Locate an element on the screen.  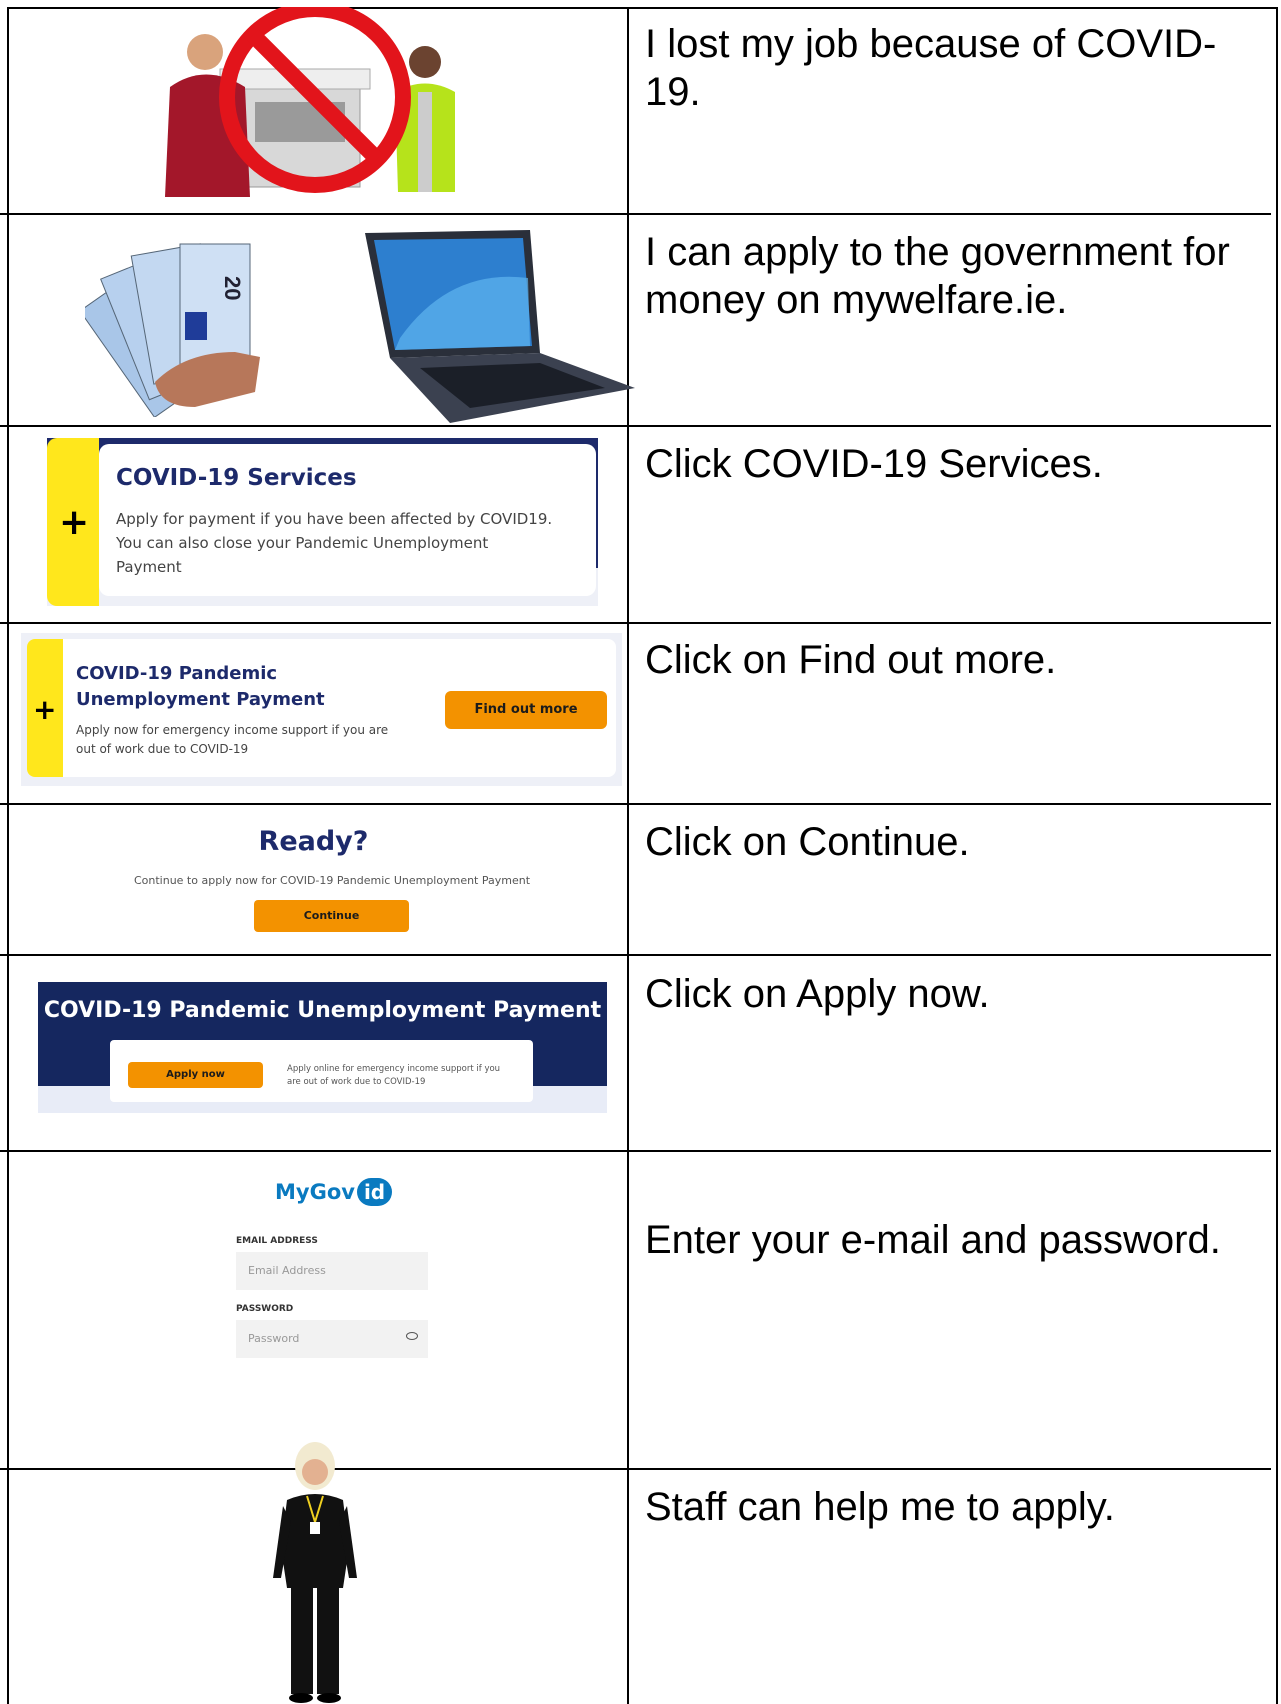
row-5-text: Click on Continue. is located at coordinates (807, 842).